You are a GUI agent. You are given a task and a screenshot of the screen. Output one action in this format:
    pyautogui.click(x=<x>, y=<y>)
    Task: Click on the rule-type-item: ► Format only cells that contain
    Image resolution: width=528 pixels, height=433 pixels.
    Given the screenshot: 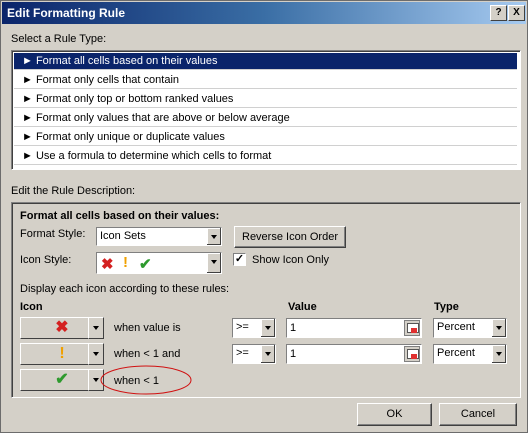 What is the action you would take?
    pyautogui.click(x=265, y=80)
    